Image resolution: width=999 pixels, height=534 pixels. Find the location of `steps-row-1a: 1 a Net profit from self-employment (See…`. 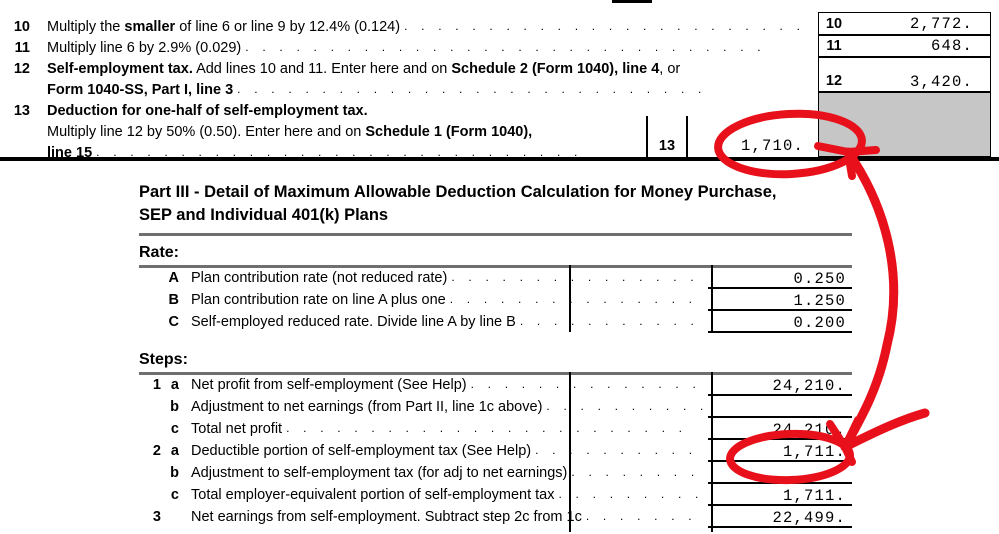

steps-row-1a: 1 a Net profit from self-employment (See… is located at coordinates (495, 385).